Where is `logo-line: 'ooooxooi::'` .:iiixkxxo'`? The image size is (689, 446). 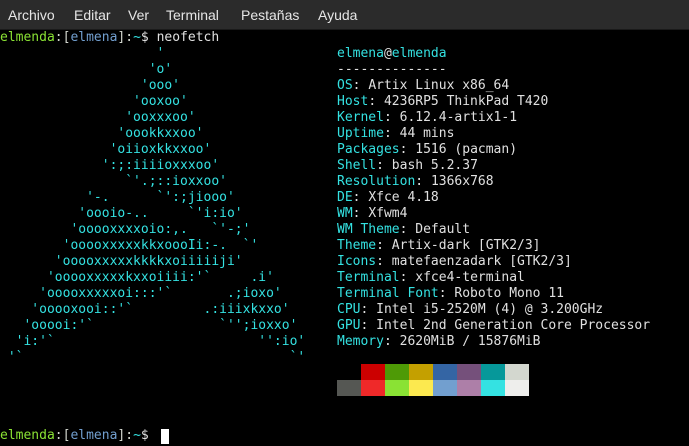 logo-line: 'ooooxooi::'` .:iiixkxxo' is located at coordinates (145, 309).